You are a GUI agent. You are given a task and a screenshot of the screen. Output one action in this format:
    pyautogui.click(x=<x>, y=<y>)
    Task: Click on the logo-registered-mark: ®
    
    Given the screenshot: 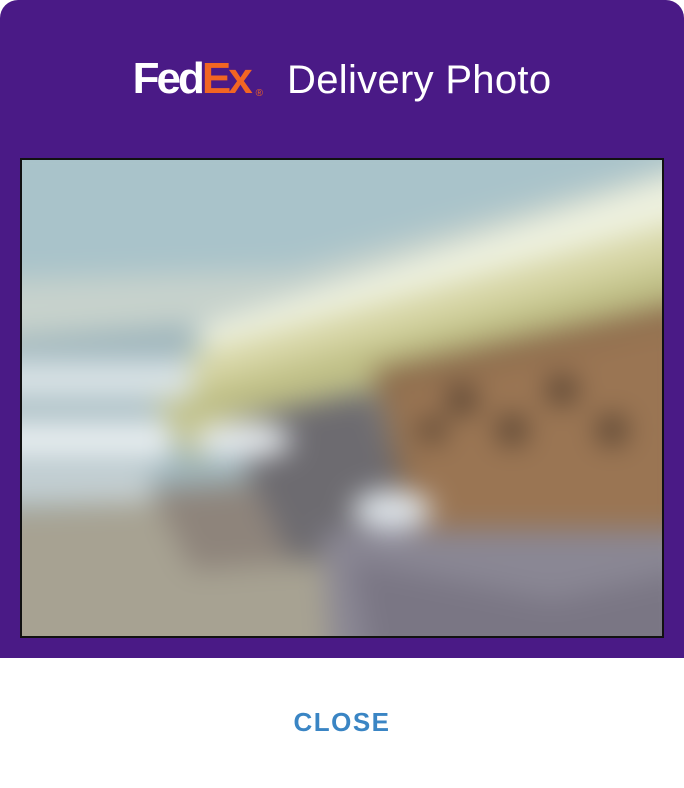 What is the action you would take?
    pyautogui.click(x=259, y=93)
    